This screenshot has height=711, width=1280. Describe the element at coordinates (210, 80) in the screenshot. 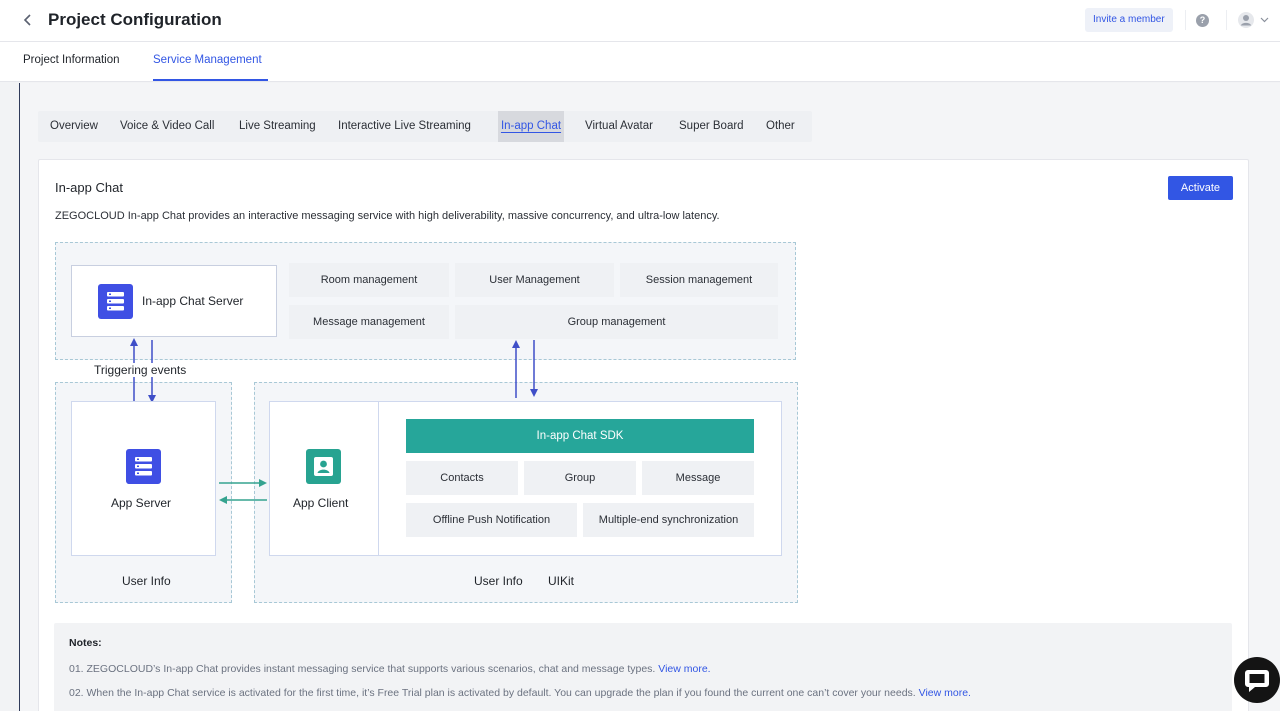

I see `active-tab-indicator` at that location.